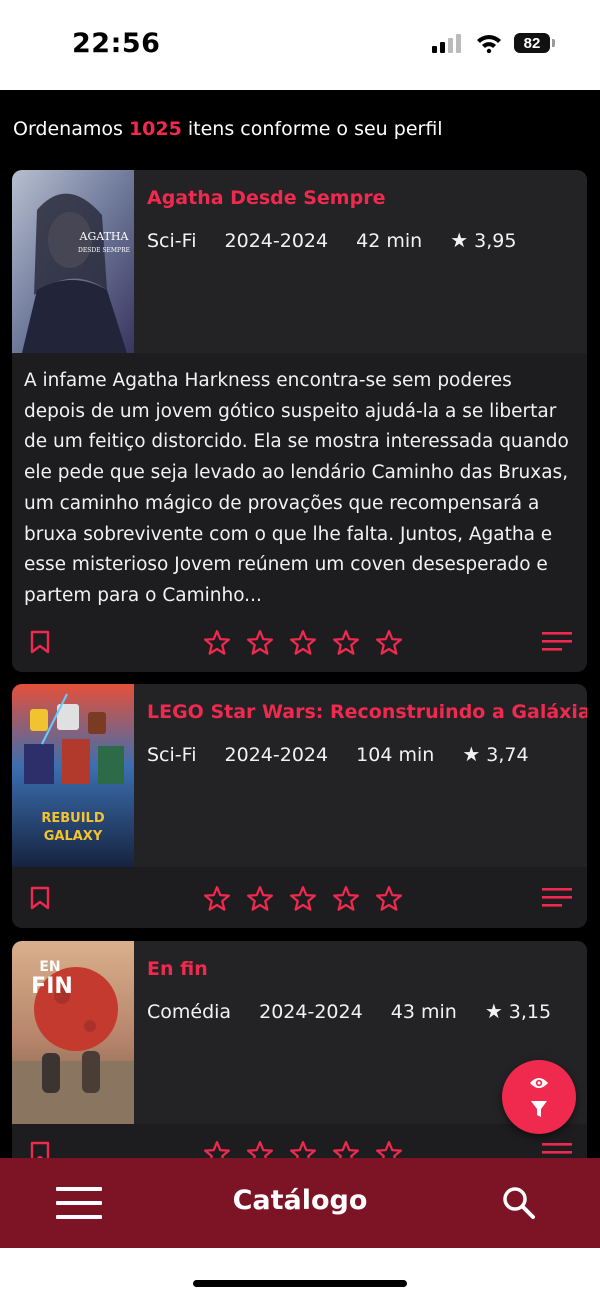  Describe the element at coordinates (530, 1012) in the screenshot. I see `item-rating: 3,15` at that location.